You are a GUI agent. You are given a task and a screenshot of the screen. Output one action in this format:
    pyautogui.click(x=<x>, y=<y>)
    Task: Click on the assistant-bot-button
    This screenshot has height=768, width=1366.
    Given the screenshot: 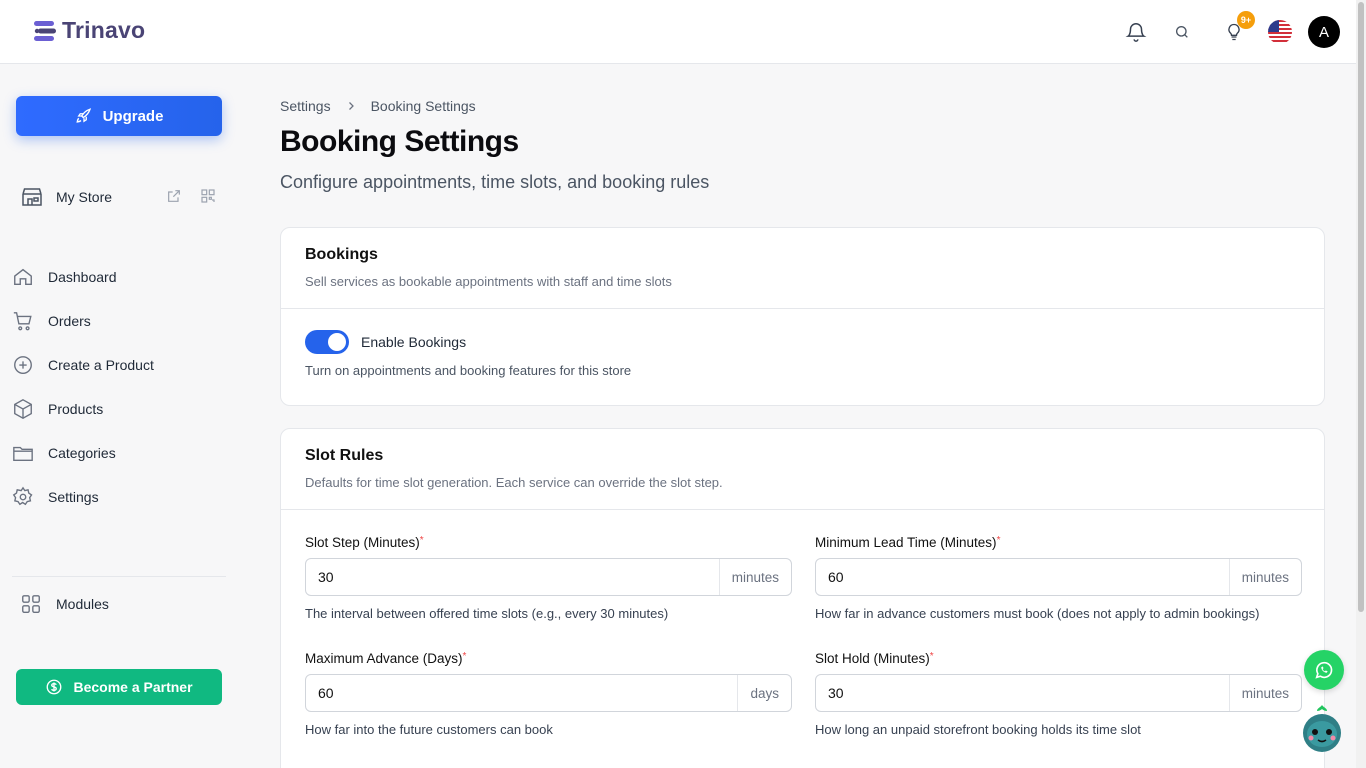 What is the action you would take?
    pyautogui.click(x=1322, y=728)
    